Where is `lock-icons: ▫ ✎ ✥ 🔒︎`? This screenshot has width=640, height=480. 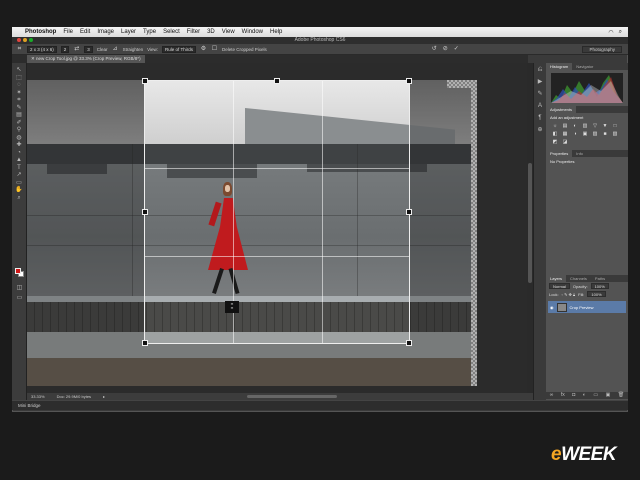
lock-icons: ▫ ✎ ✥ 🔒︎ is located at coordinates (569, 294).